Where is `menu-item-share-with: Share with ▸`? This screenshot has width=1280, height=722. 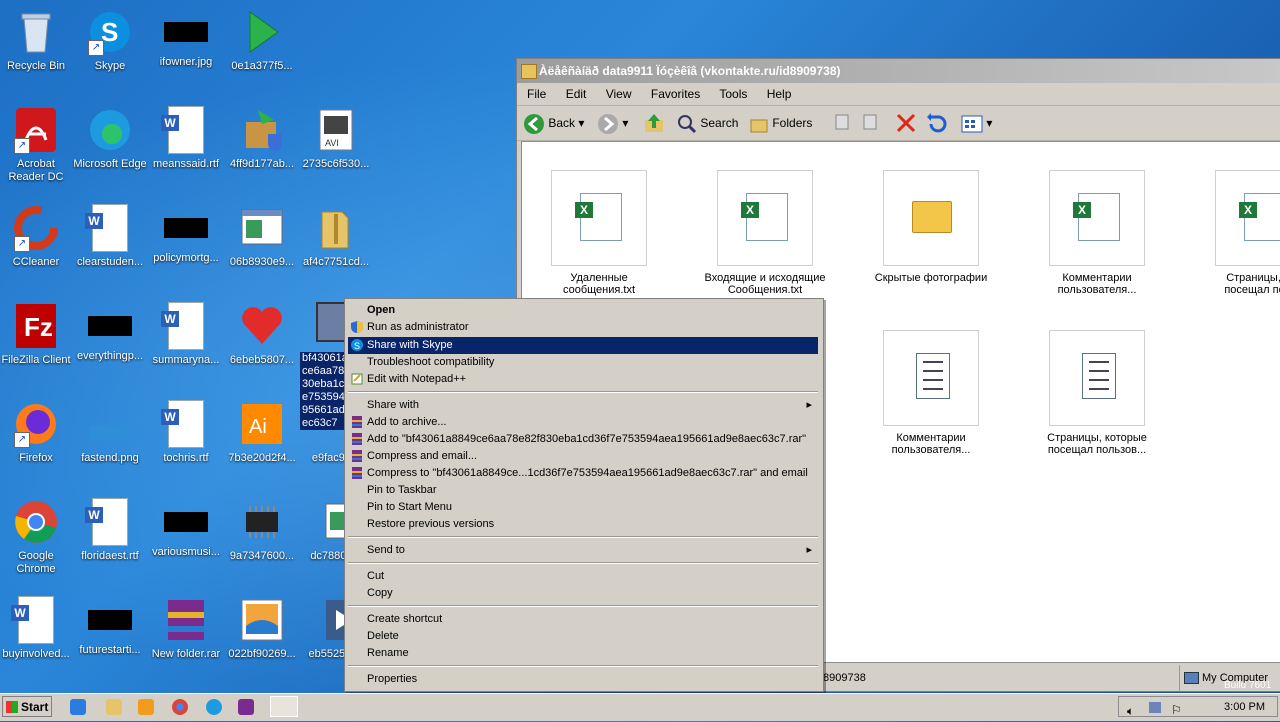
menu-item-share-with: Share with ▸ is located at coordinates (583, 405).